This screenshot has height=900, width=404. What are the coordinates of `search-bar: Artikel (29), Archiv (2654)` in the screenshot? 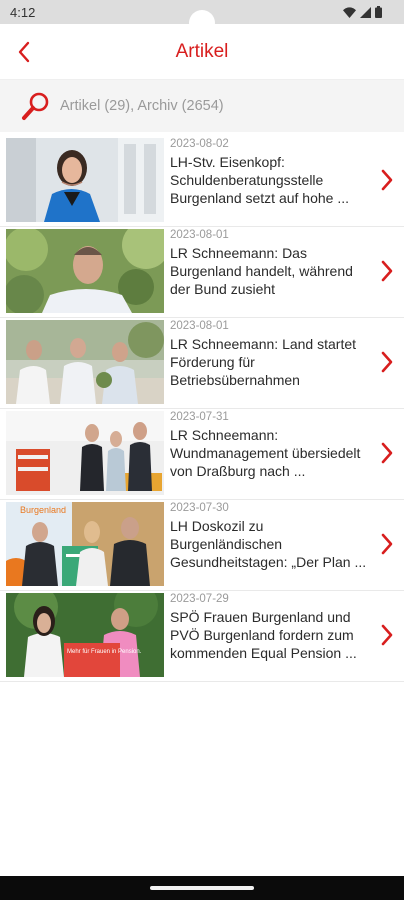 It's located at (202, 106).